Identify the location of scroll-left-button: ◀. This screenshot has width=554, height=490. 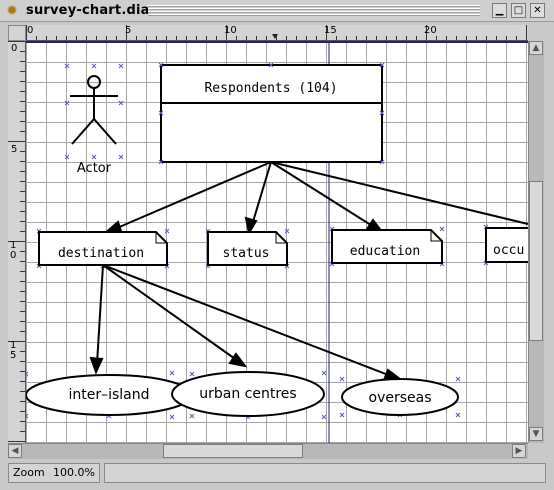
(15, 451).